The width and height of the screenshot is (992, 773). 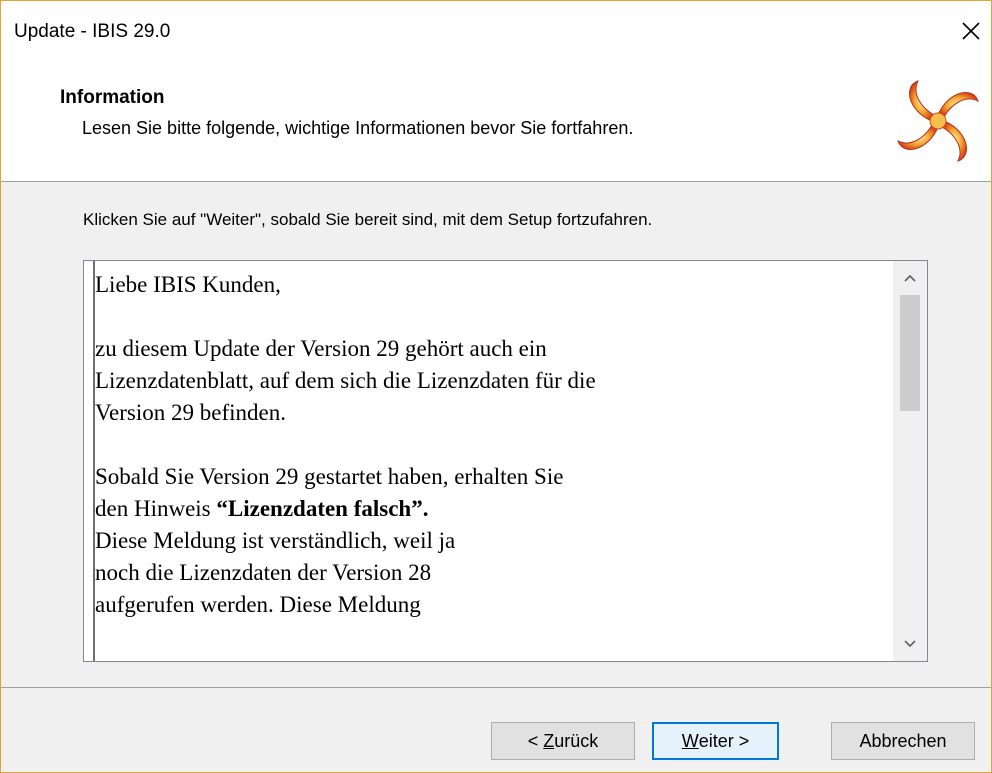 I want to click on vertical-scrollbar, so click(x=910, y=461).